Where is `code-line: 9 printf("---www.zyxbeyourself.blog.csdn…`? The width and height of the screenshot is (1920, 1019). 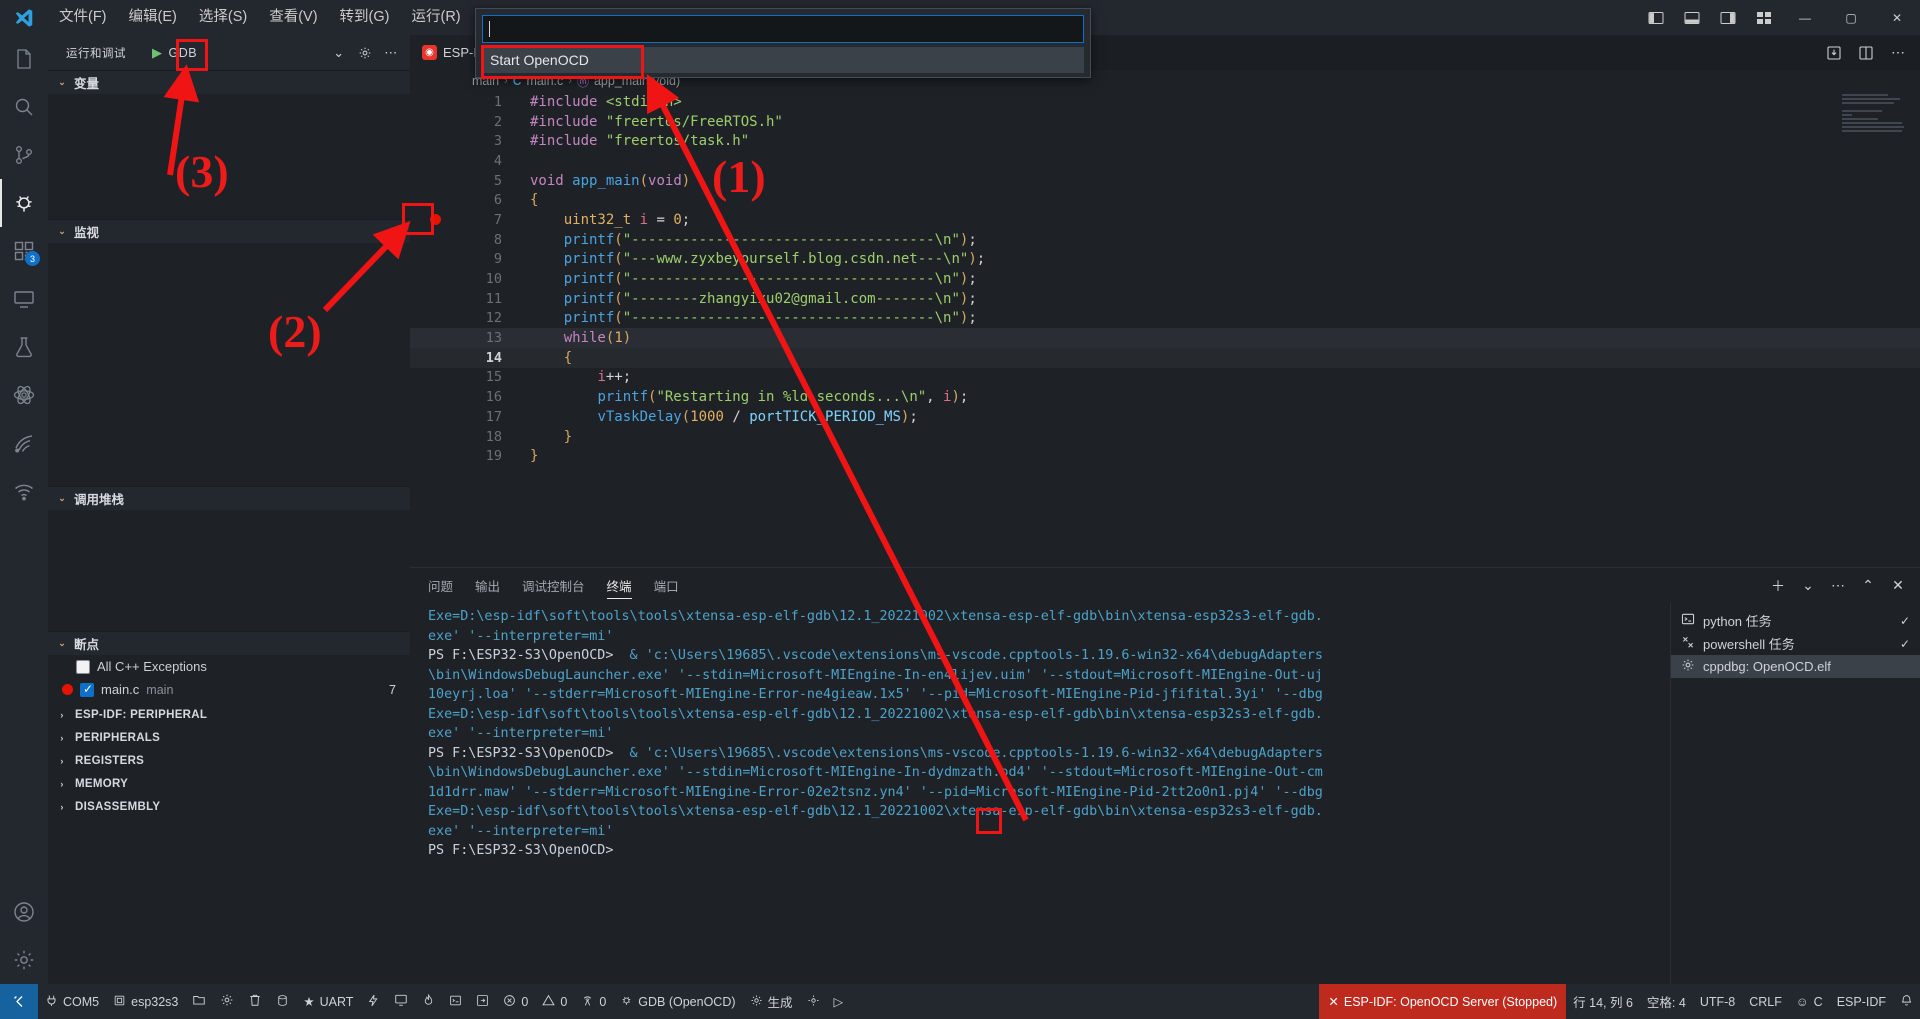 code-line: 9 printf("---www.zyxbeyourself.blog.csdn… is located at coordinates (1165, 260).